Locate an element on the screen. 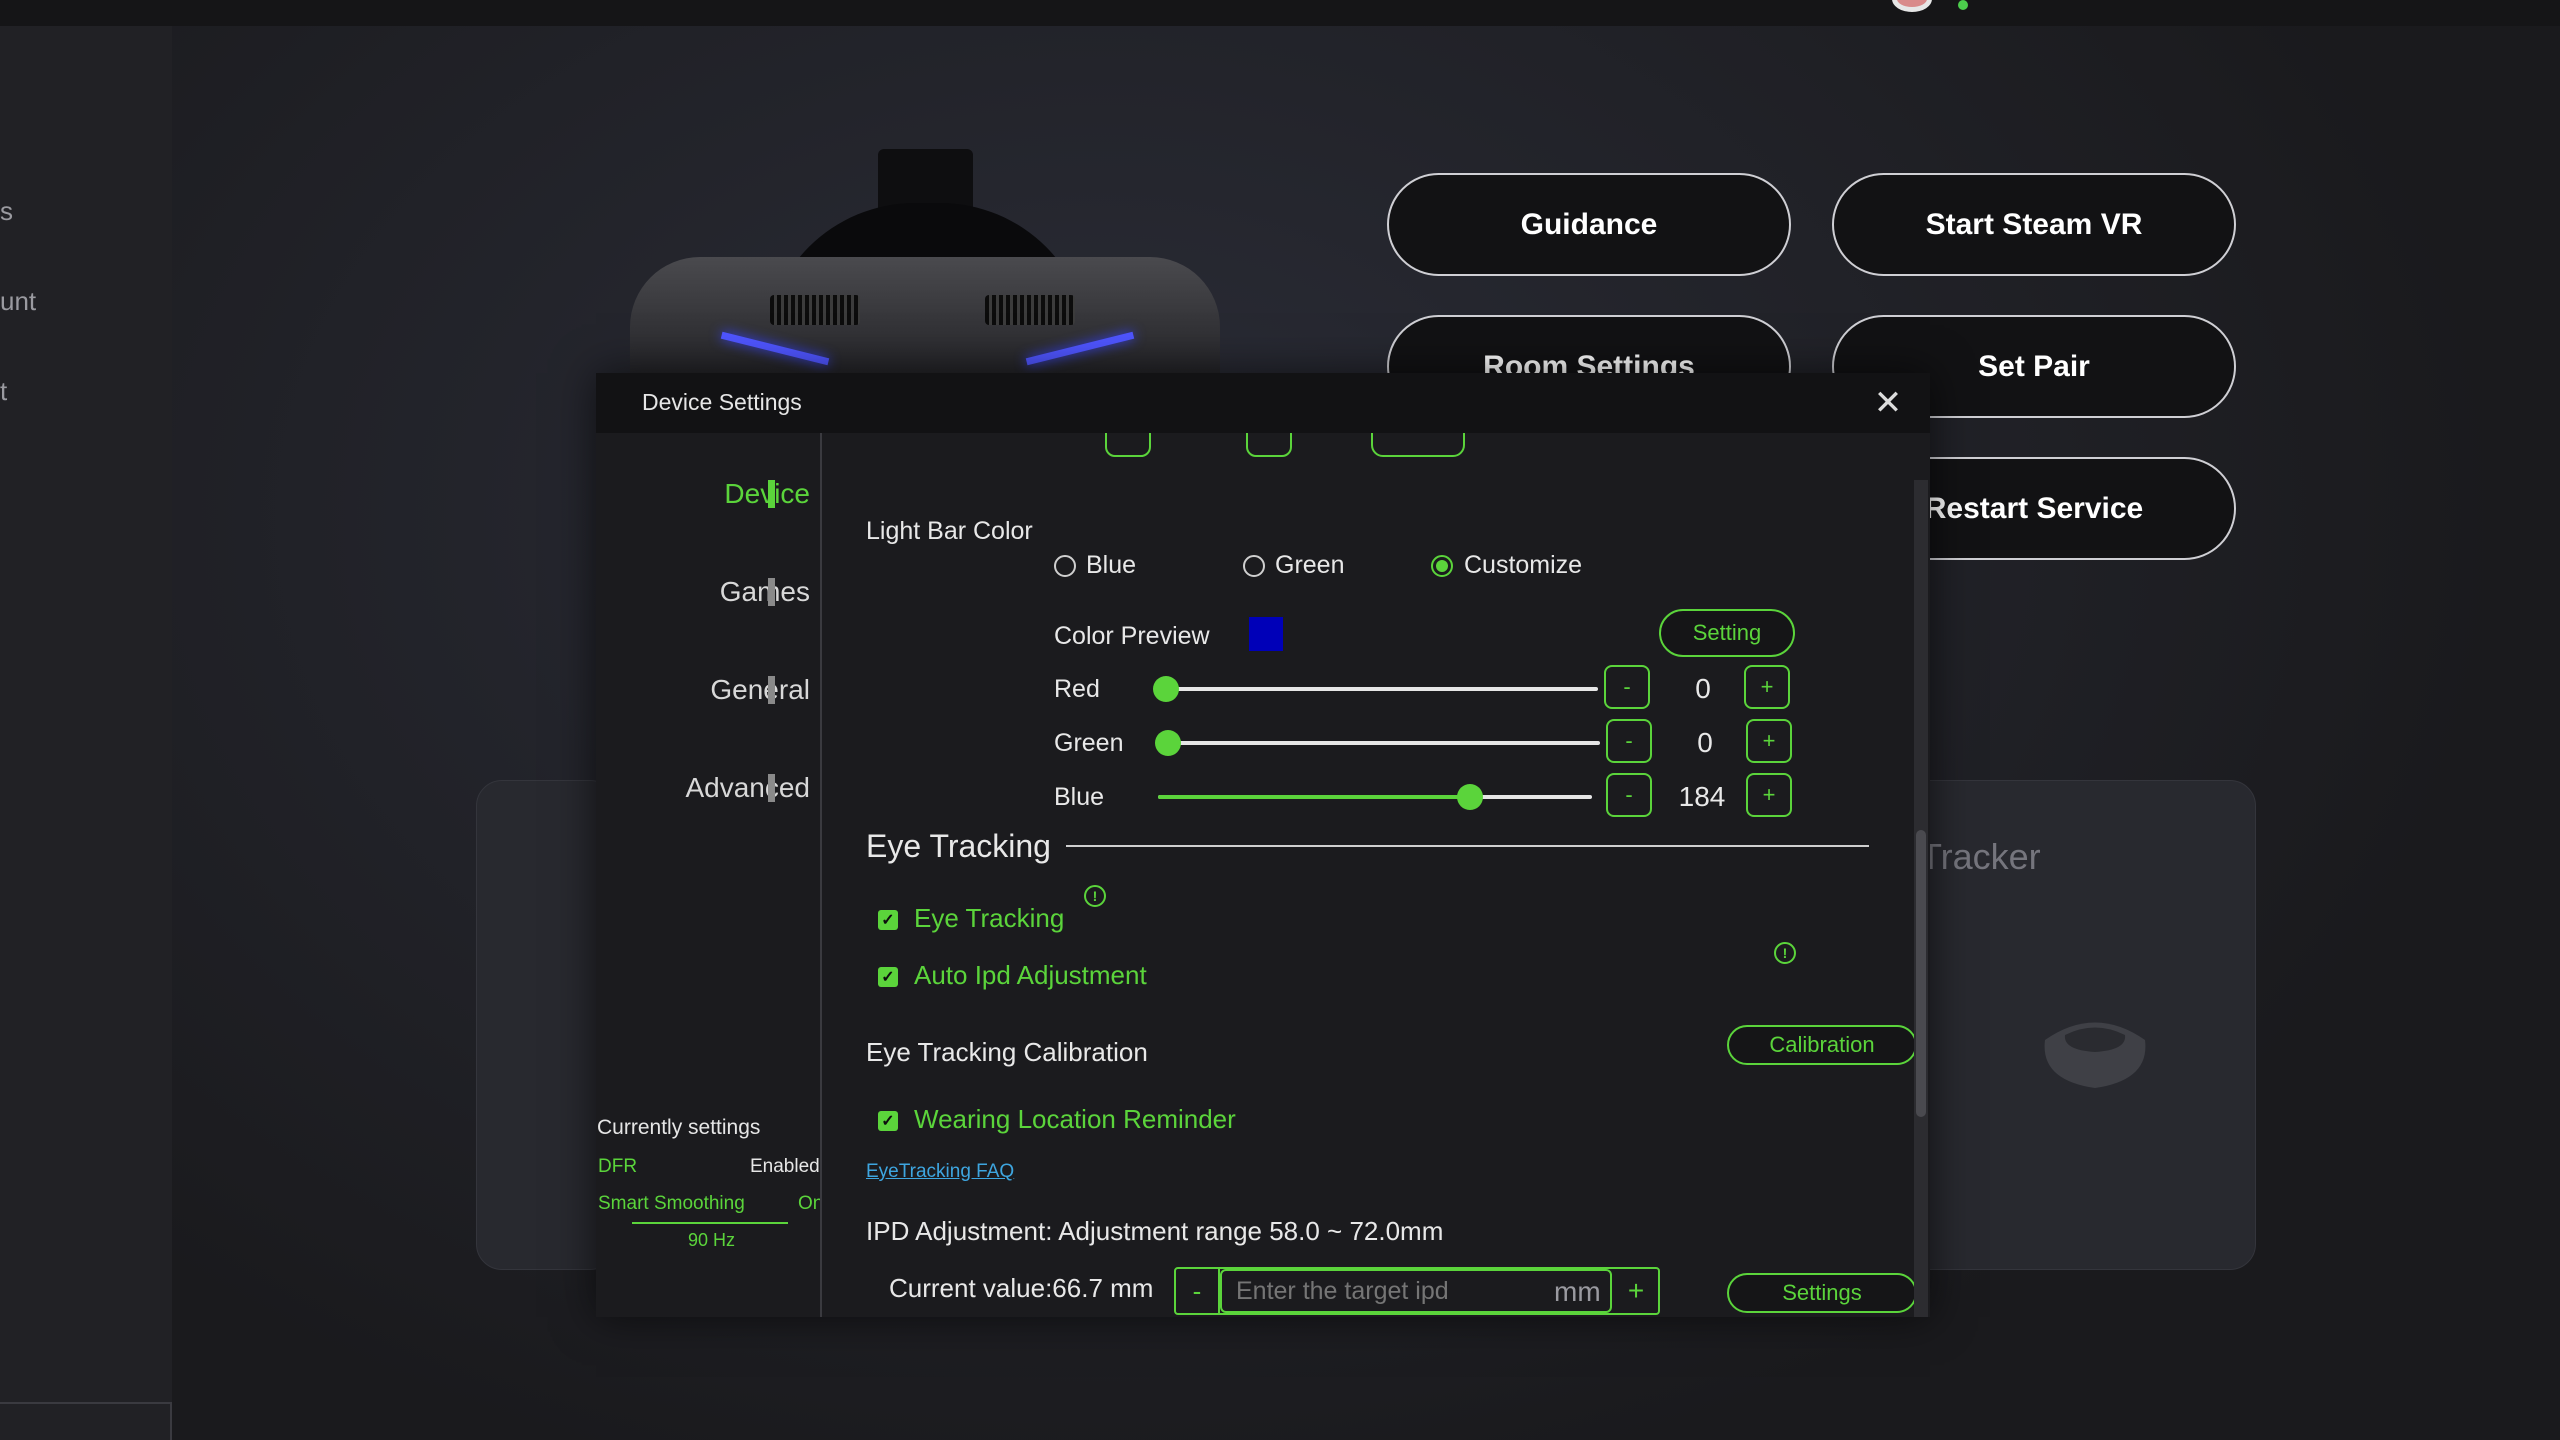  dfr-label: DFR is located at coordinates (618, 1166).